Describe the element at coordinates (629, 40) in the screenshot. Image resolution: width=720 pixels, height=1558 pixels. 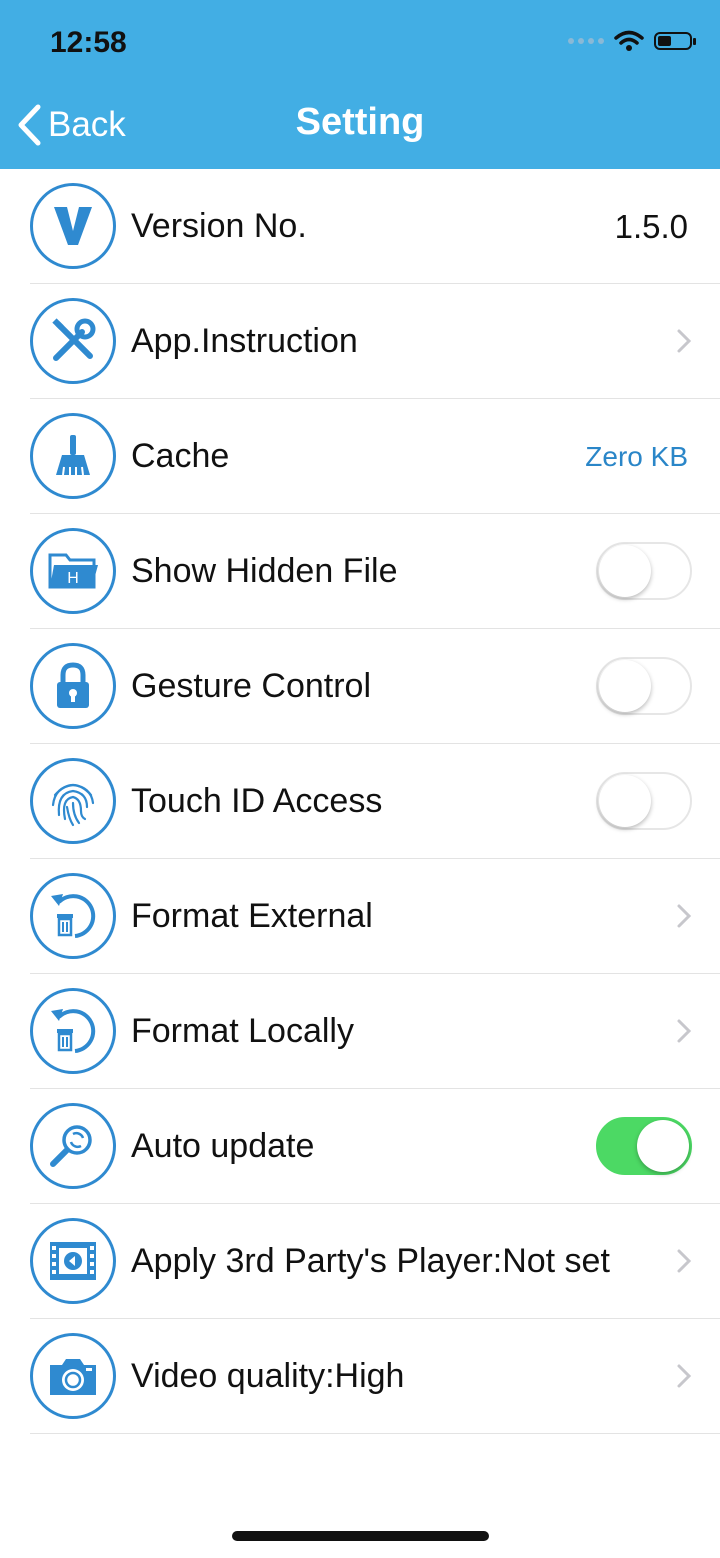
I see `wifi-icon` at that location.